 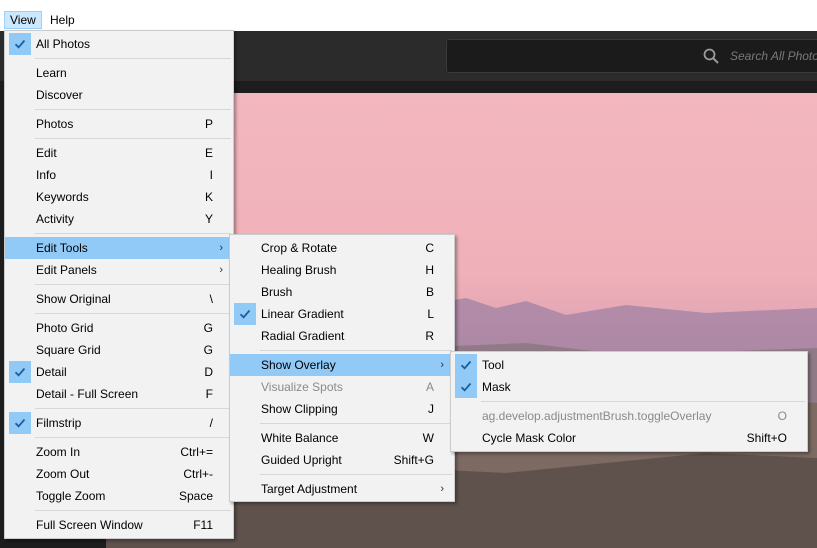 What do you see at coordinates (208, 153) in the screenshot?
I see `menu-item-shortcut: E` at bounding box center [208, 153].